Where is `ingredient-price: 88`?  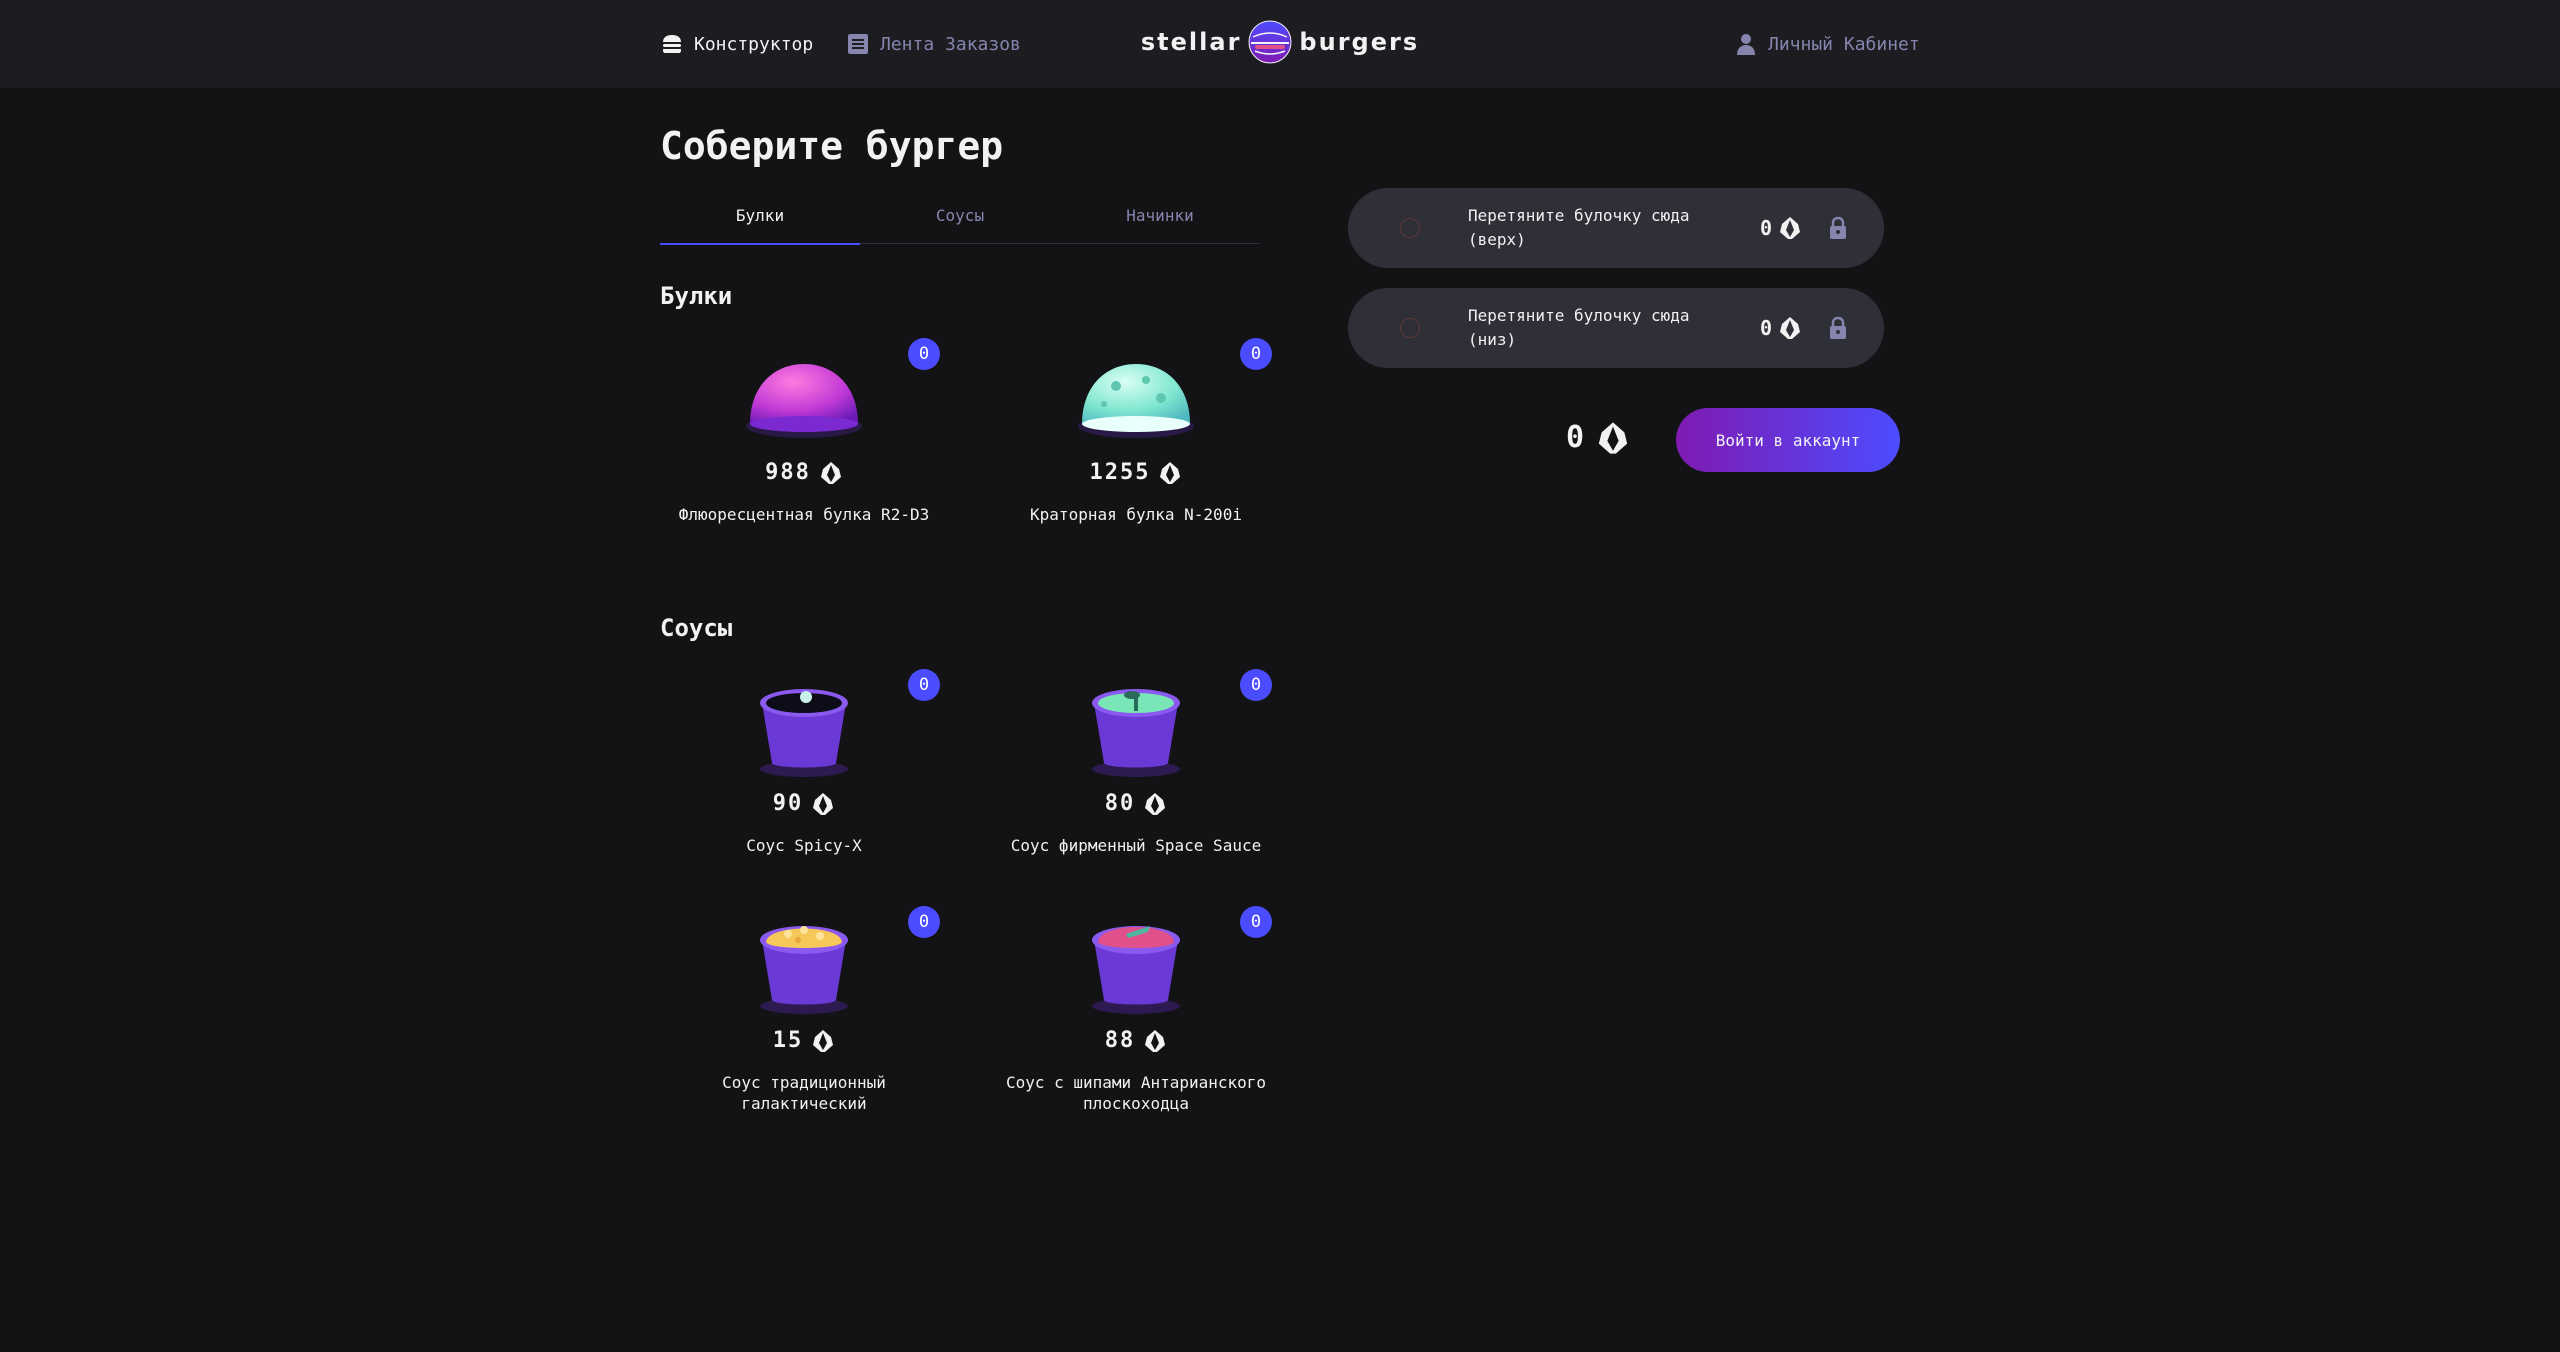 ingredient-price: 88 is located at coordinates (1136, 1040).